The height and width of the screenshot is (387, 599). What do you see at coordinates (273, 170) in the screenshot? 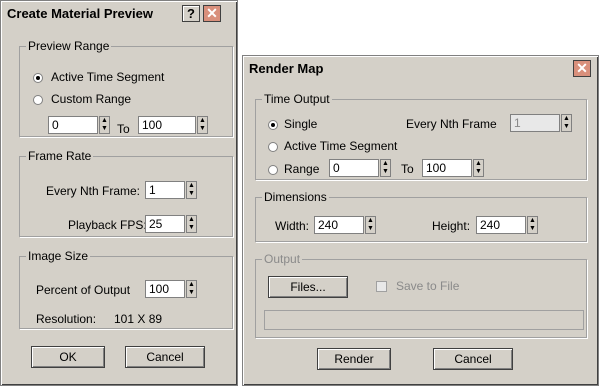
I see `range-radio` at bounding box center [273, 170].